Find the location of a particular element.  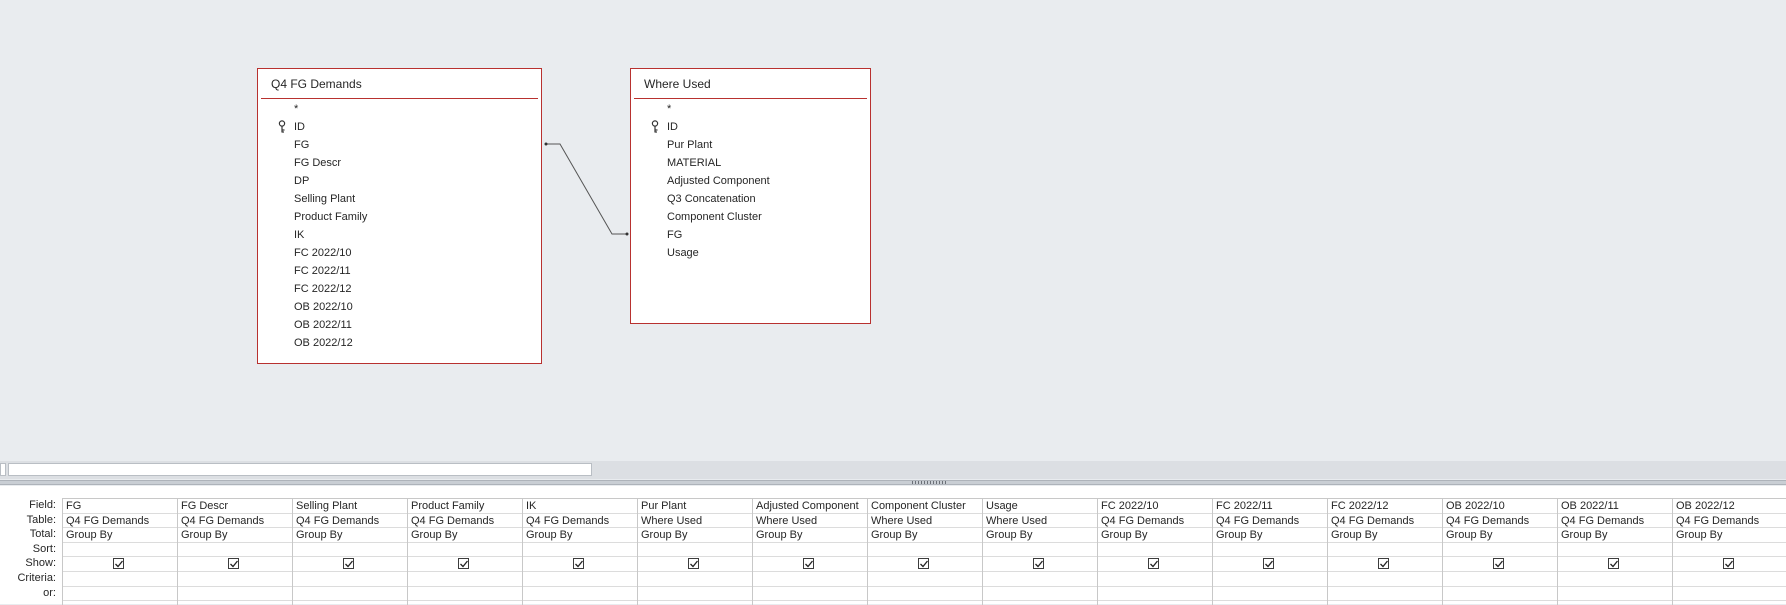

scroll-left-button is located at coordinates (3, 469).